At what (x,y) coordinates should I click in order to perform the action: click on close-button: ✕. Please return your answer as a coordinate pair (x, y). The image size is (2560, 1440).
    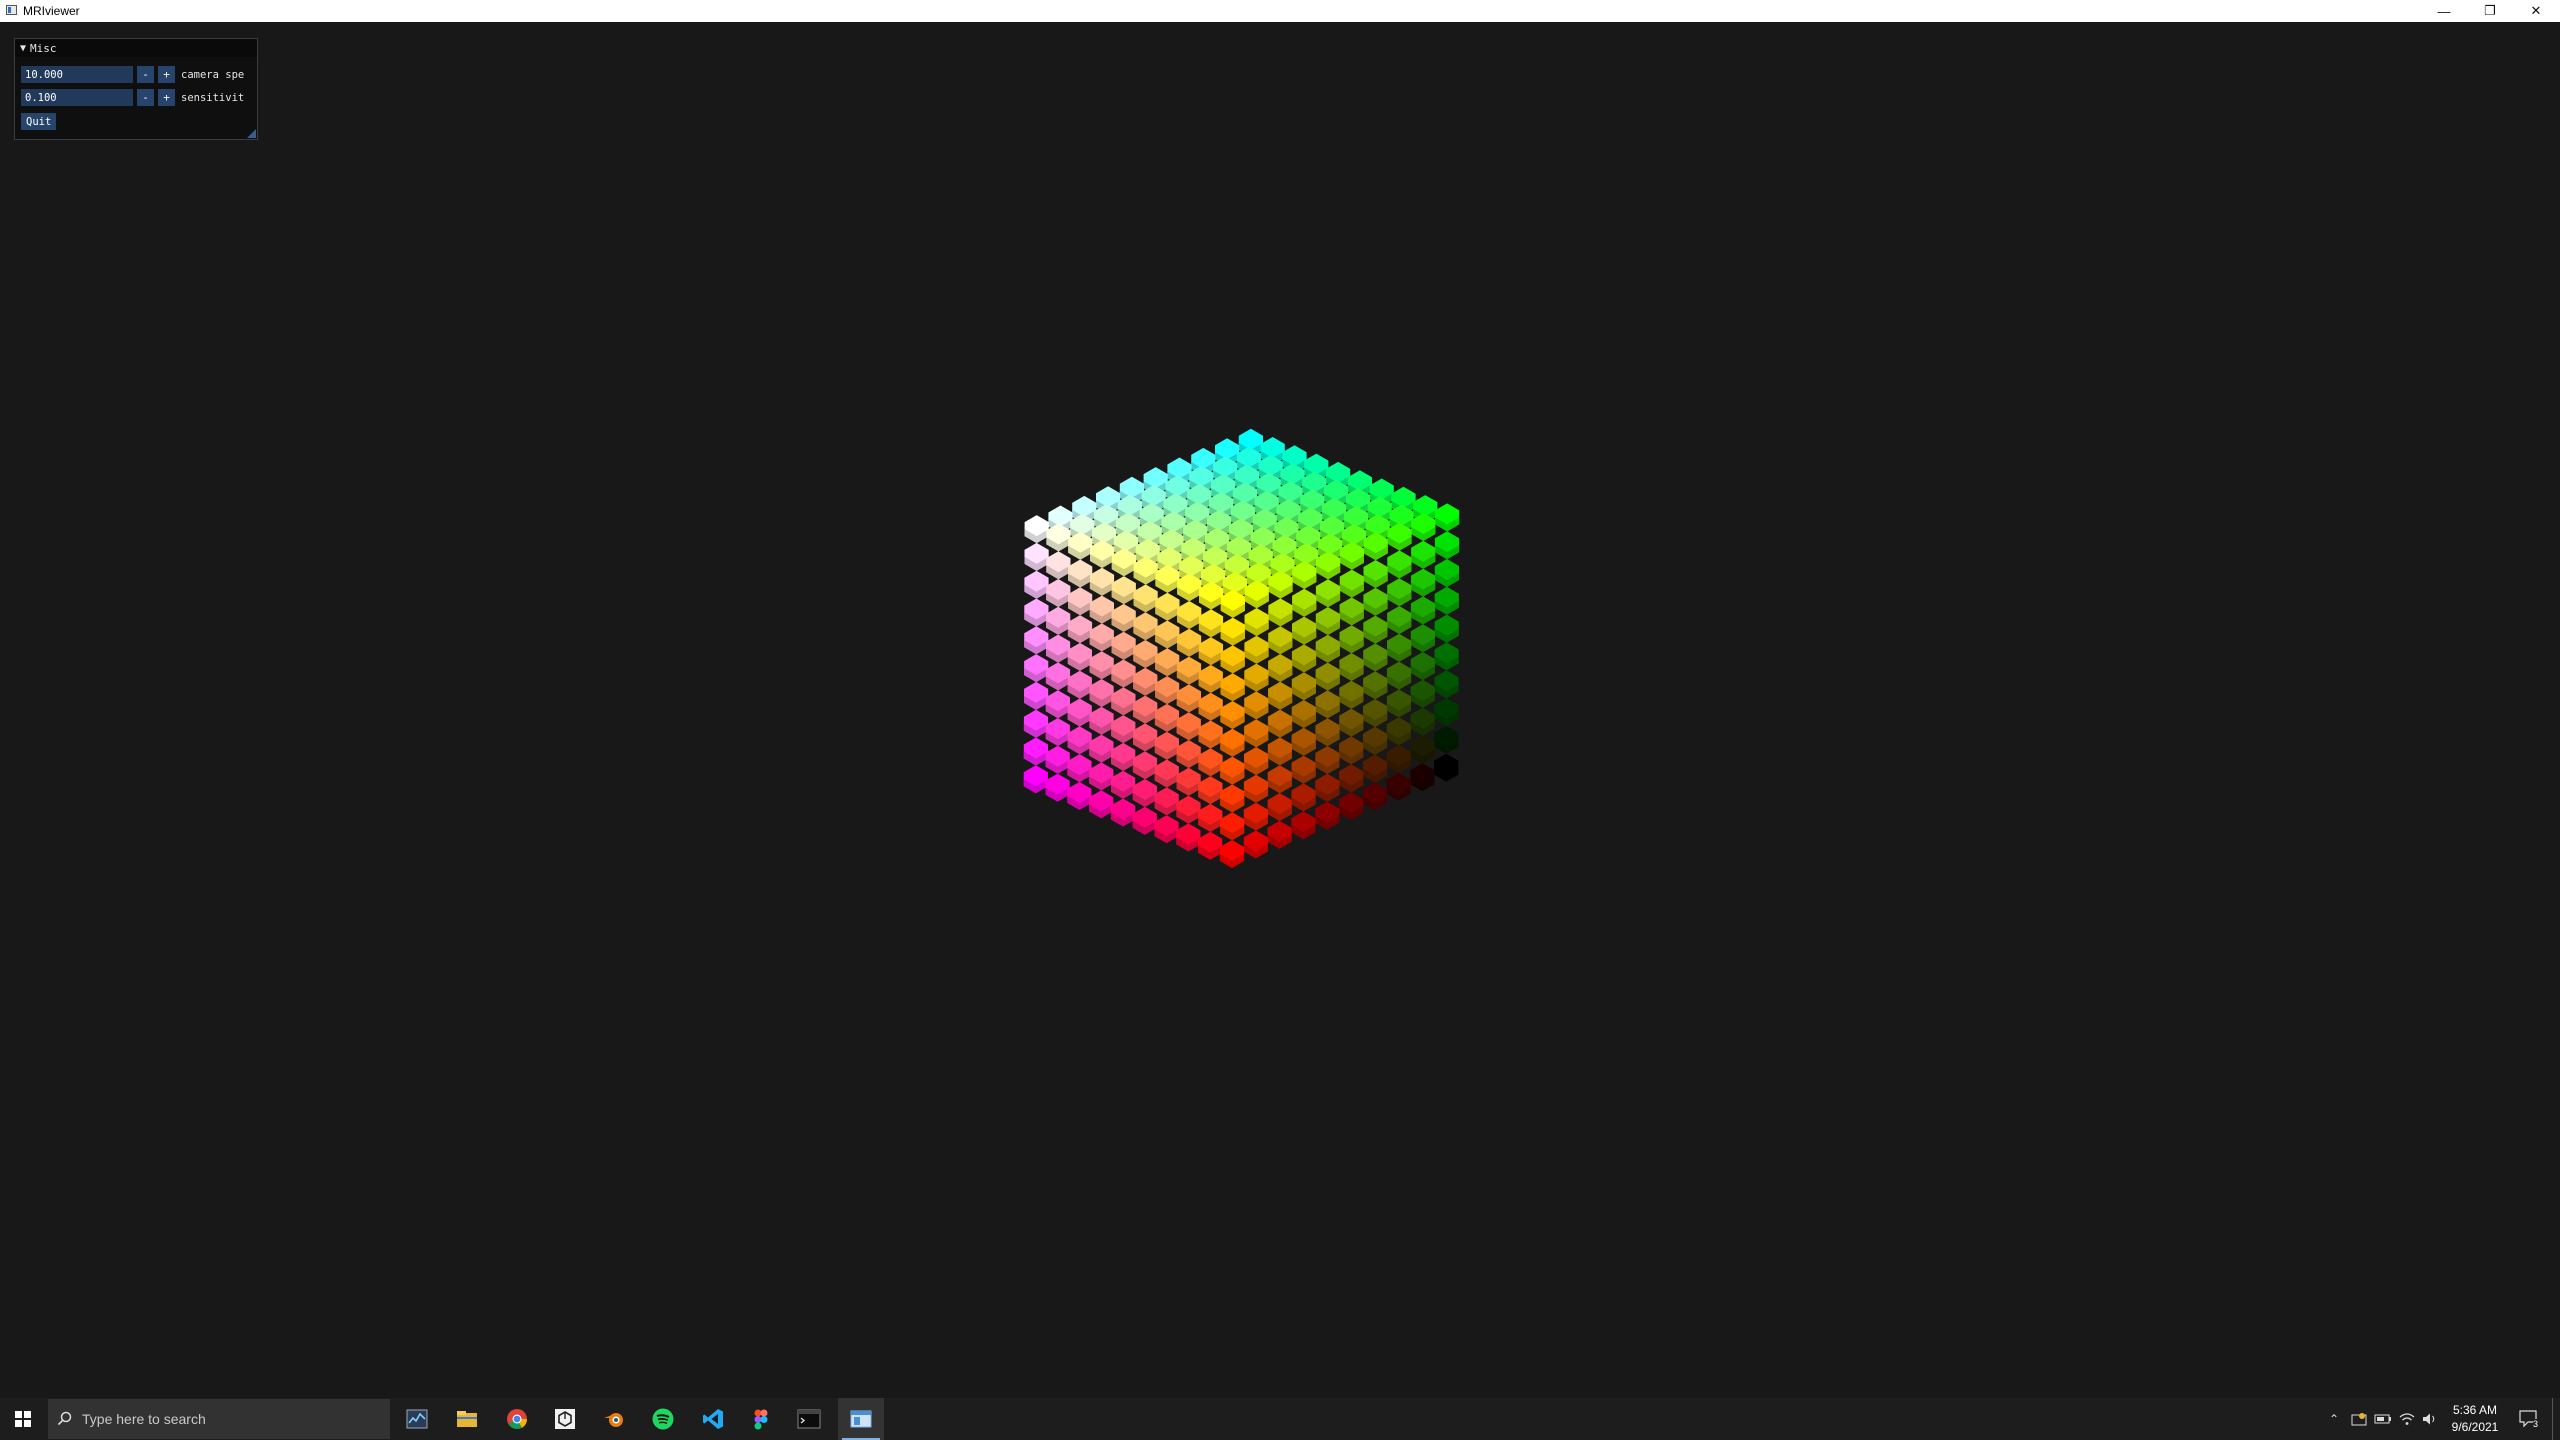
    Looking at the image, I should click on (2536, 11).